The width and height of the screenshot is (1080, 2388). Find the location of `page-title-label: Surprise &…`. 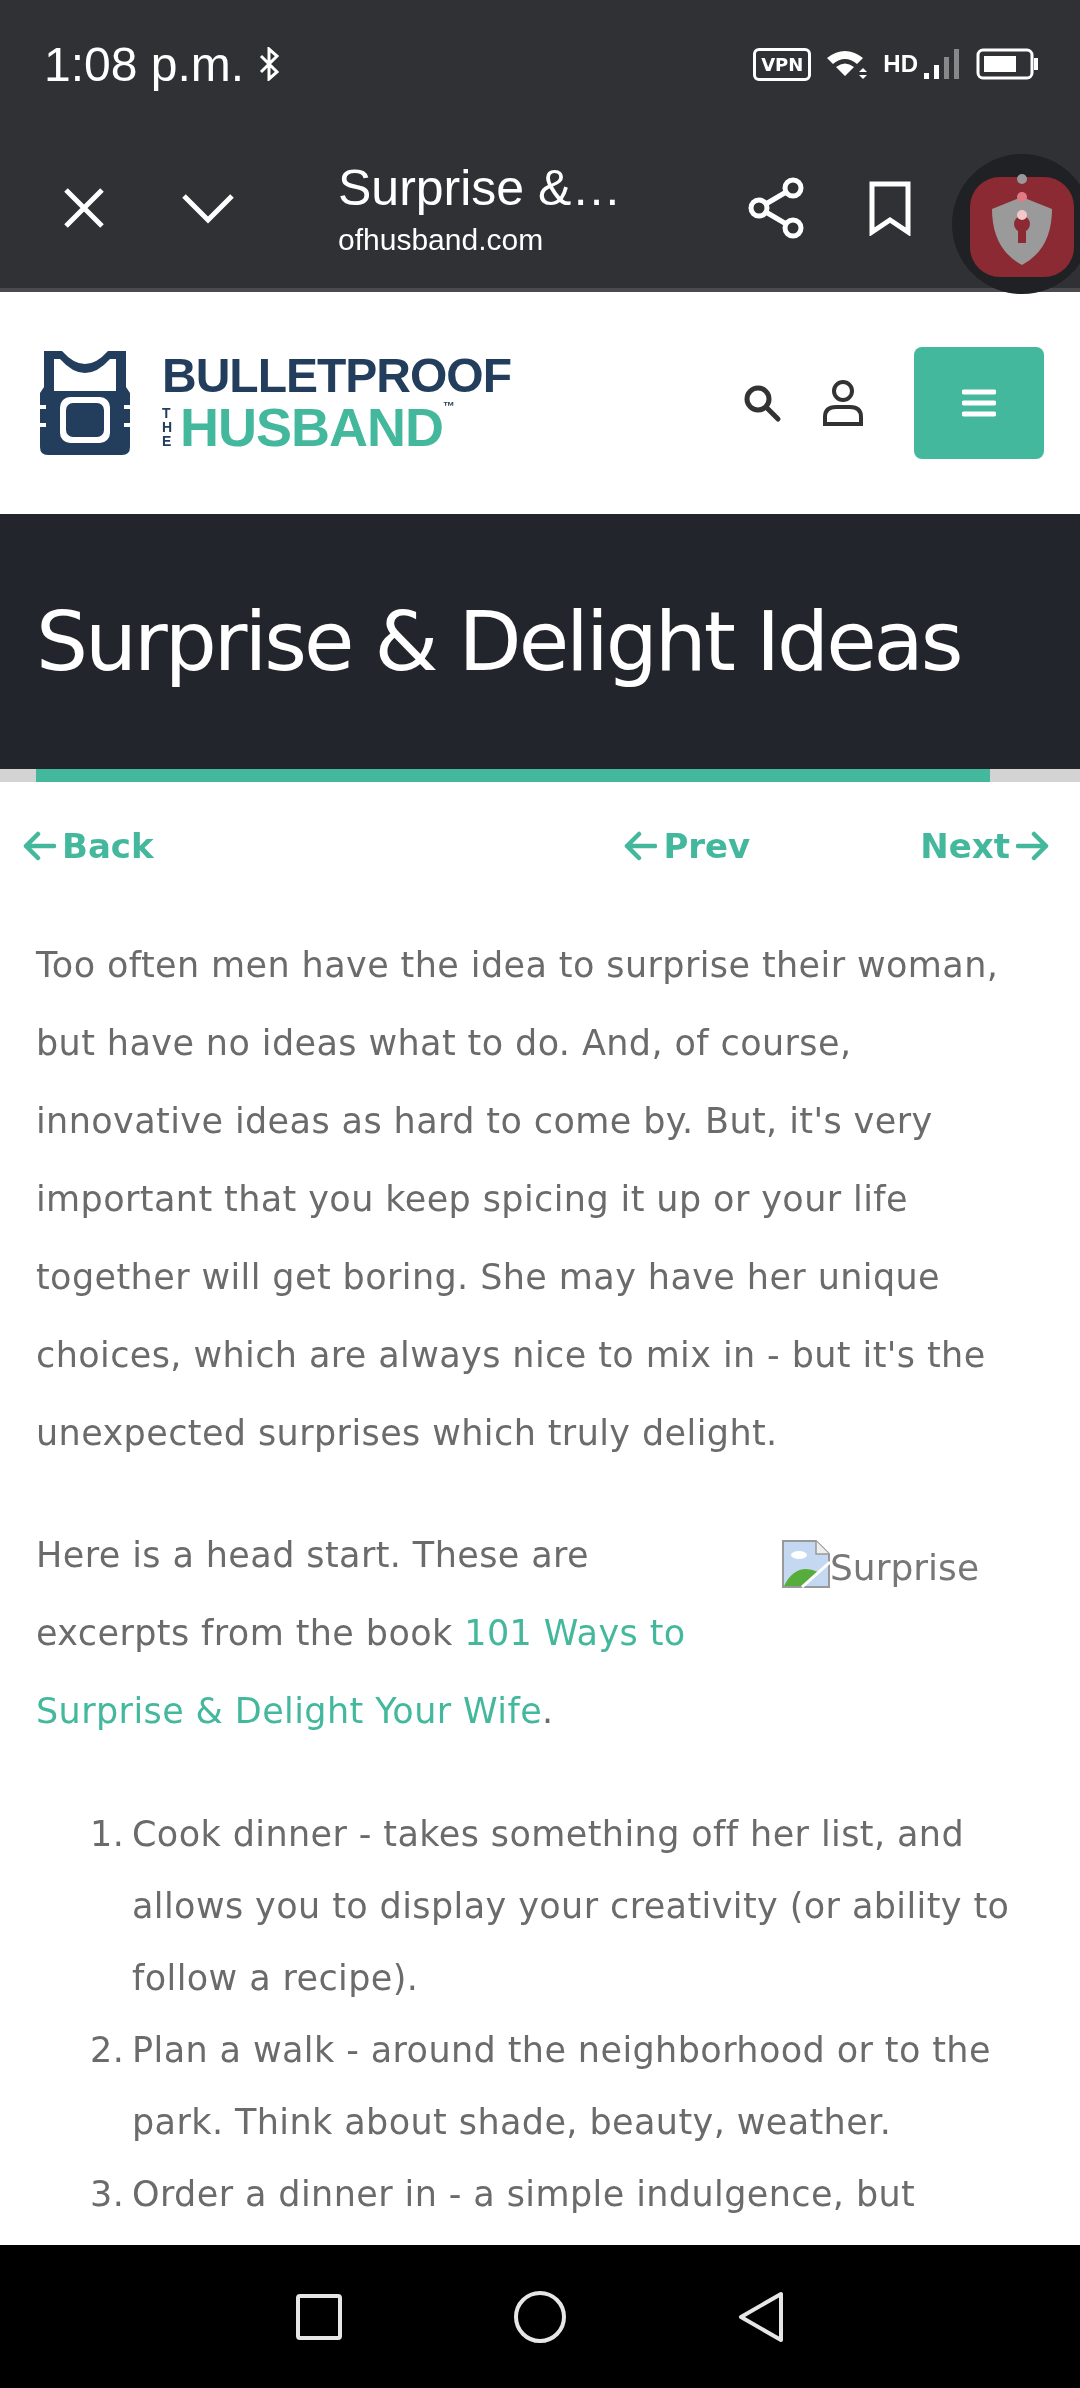

page-title-label: Surprise &… is located at coordinates (480, 188).